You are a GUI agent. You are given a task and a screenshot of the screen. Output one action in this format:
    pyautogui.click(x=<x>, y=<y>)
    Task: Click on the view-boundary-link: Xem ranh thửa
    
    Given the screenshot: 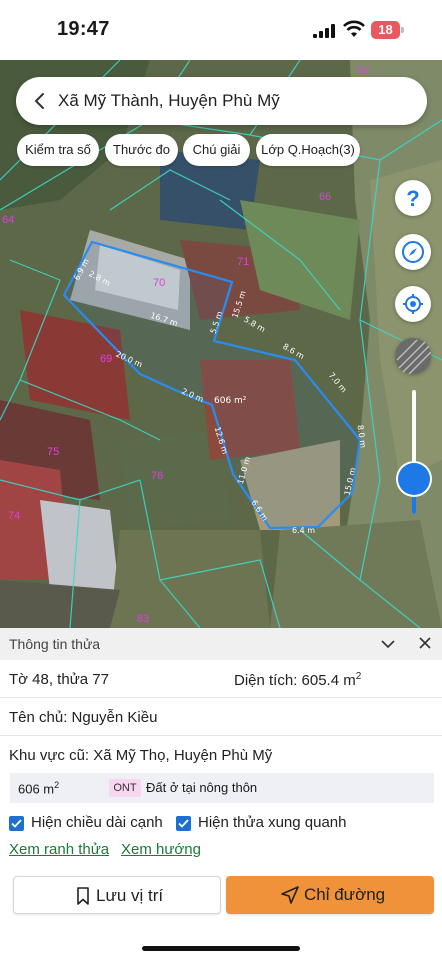 What is the action you would take?
    pyautogui.click(x=59, y=849)
    